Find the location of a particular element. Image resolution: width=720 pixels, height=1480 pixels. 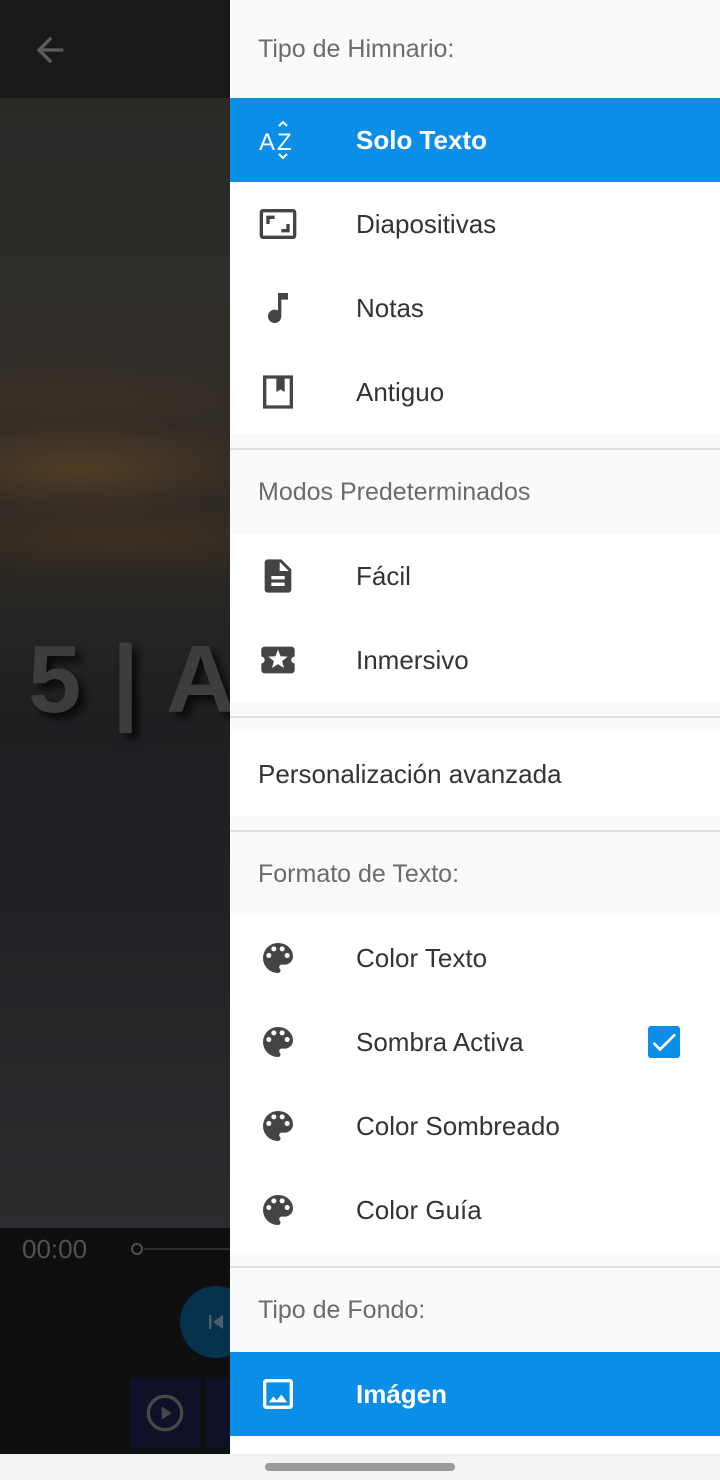

section-header-modos-predeterminados: Modos Predeterminados is located at coordinates (475, 492).